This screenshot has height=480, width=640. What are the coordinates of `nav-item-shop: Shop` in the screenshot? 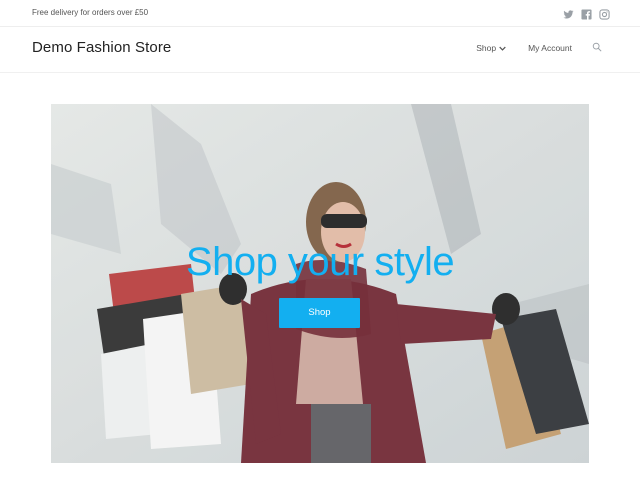 It's located at (491, 48).